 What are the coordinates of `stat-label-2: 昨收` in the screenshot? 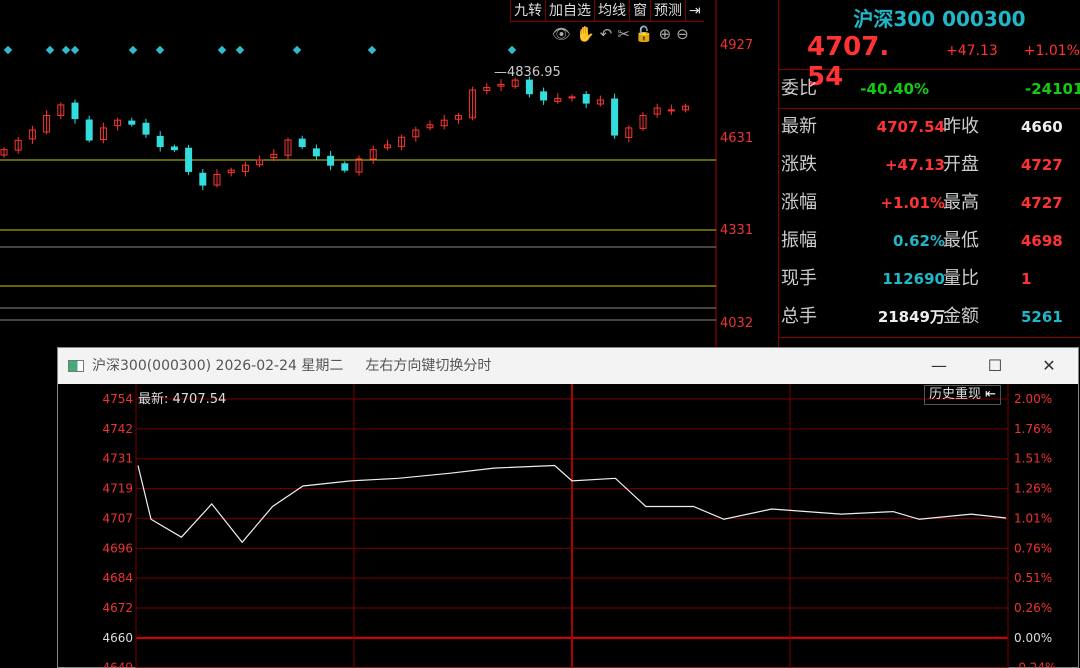 It's located at (961, 126).